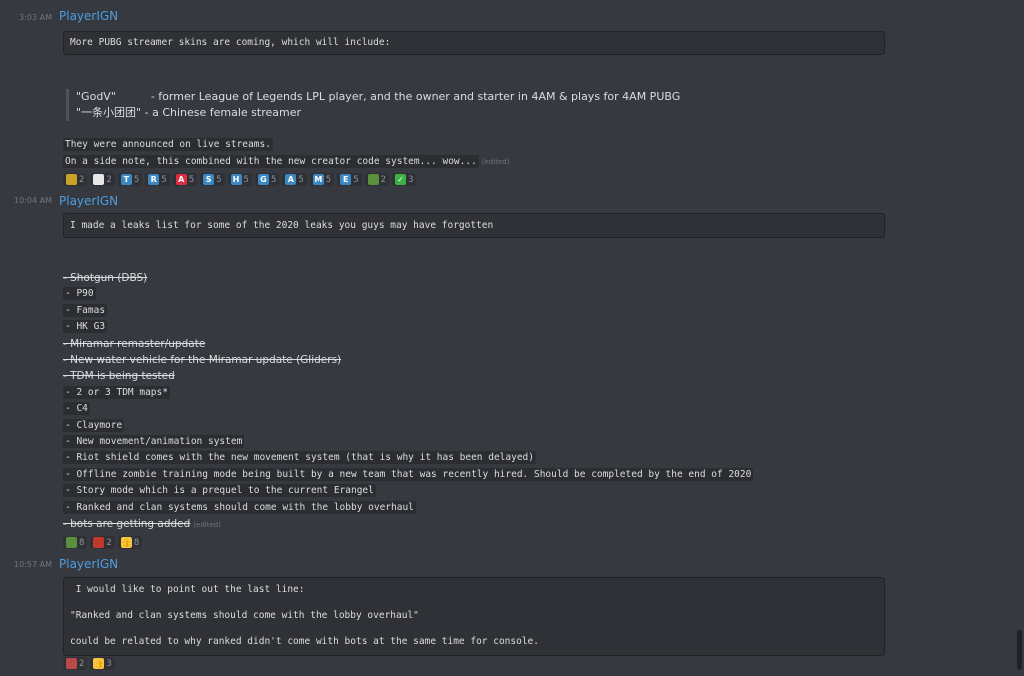  I want to click on reaction-button: 👍 8, so click(130, 542).